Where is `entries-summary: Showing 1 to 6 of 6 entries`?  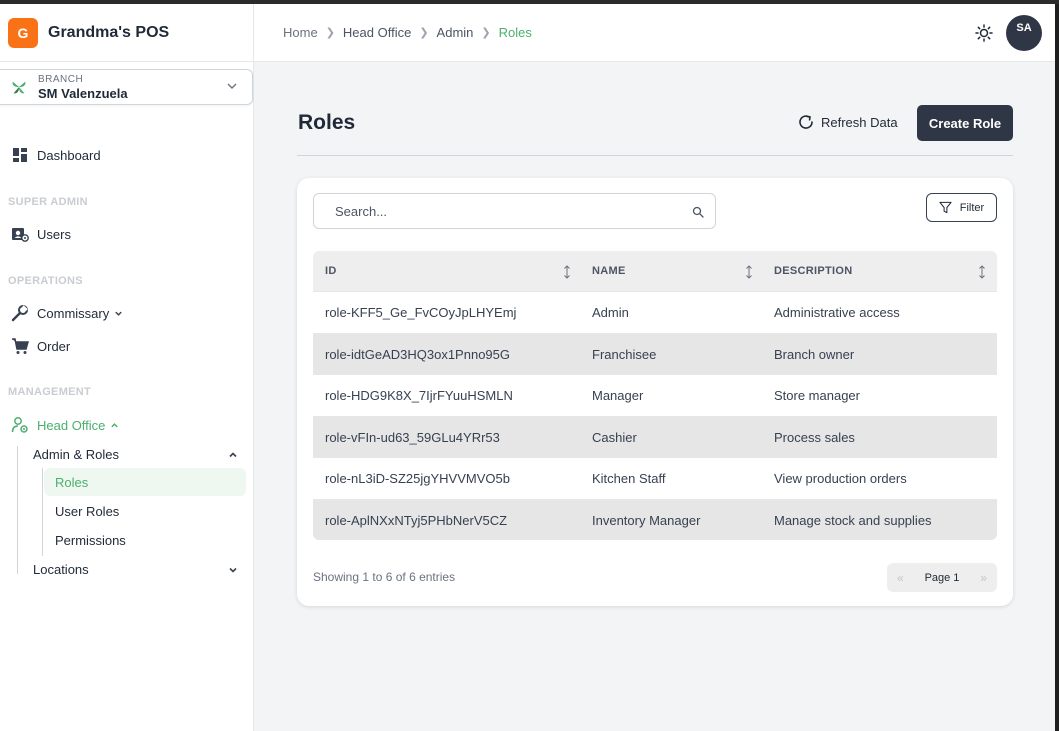 entries-summary: Showing 1 to 6 of 6 entries is located at coordinates (384, 577).